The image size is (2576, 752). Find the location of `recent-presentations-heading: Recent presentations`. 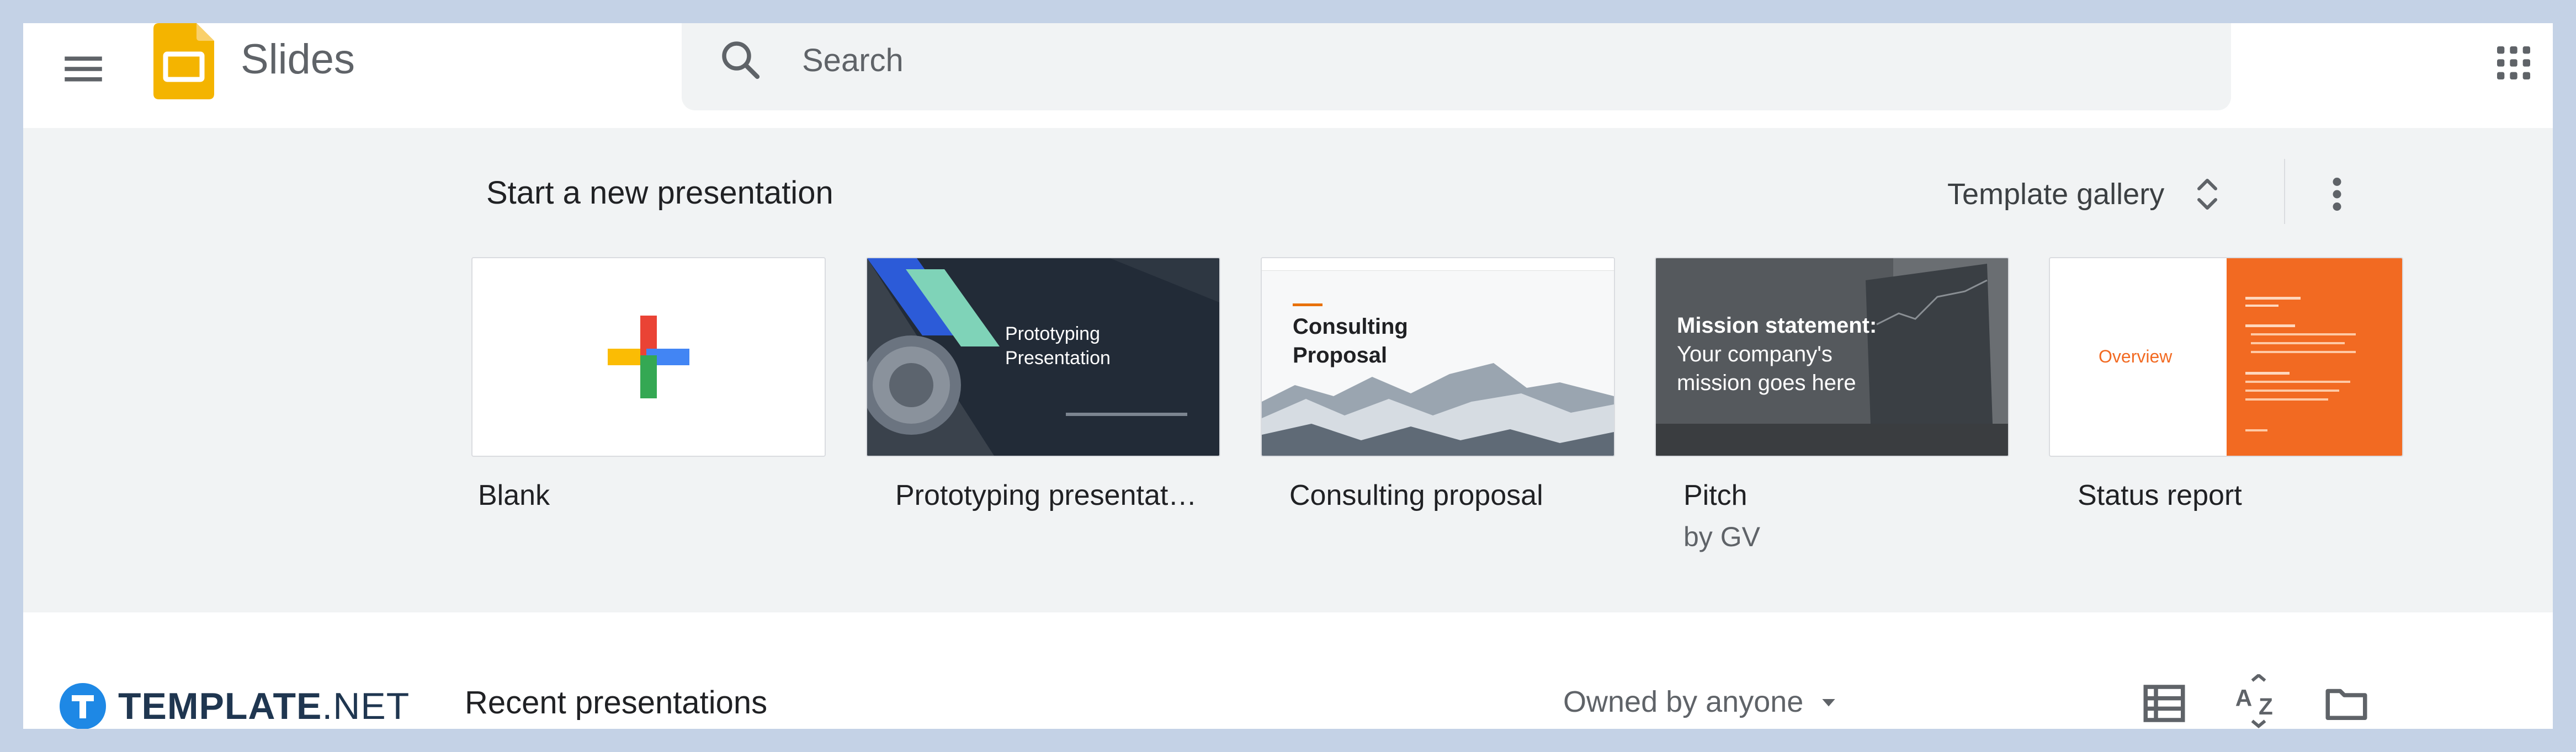

recent-presentations-heading: Recent presentations is located at coordinates (616, 703).